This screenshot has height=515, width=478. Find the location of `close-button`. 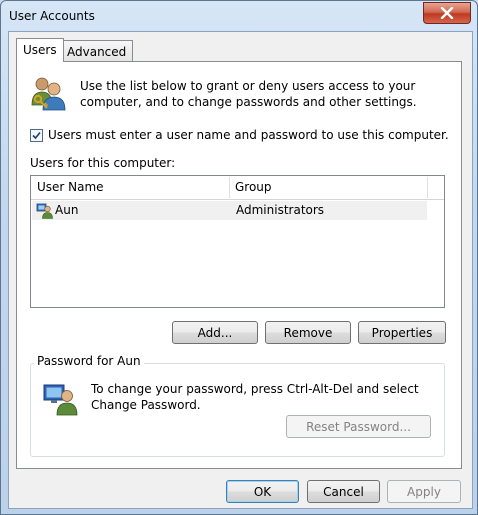

close-button is located at coordinates (447, 13).